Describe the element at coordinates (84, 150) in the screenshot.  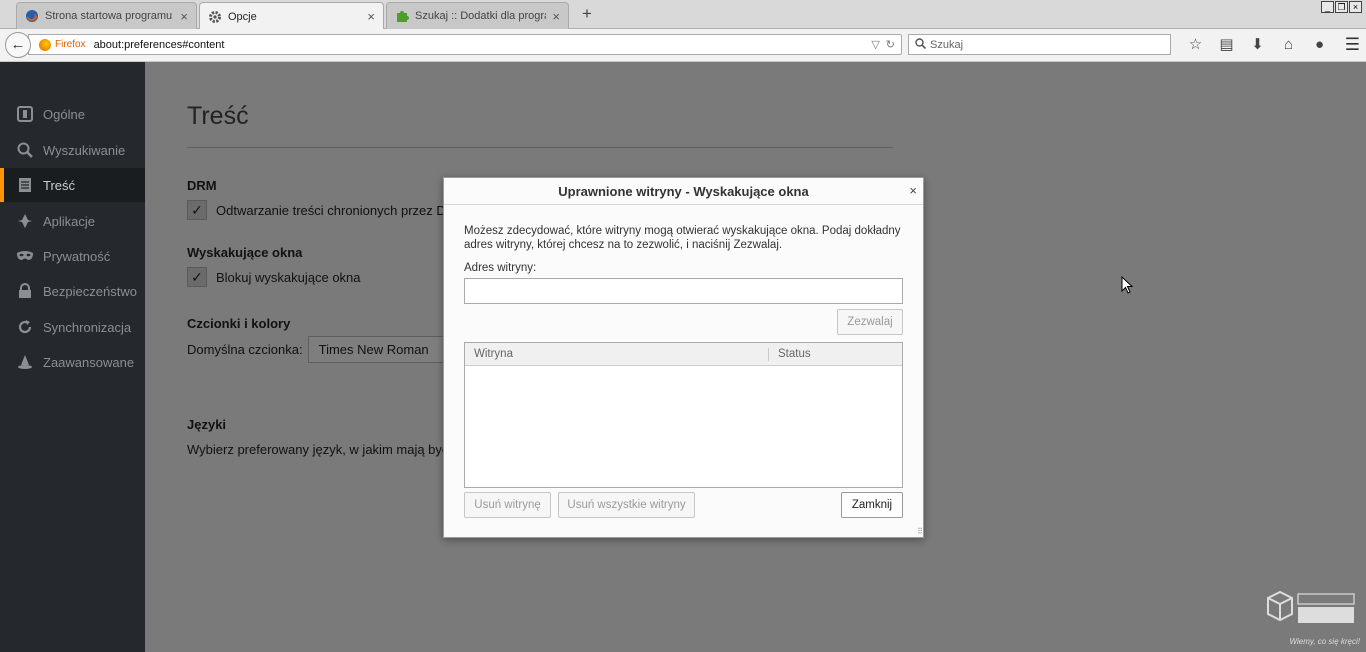
I see `sidebar-item-label: Wyszukiwanie` at that location.